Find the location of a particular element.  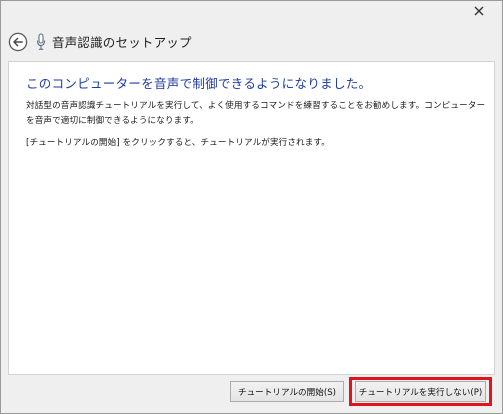

close-icon is located at coordinates (479, 11).